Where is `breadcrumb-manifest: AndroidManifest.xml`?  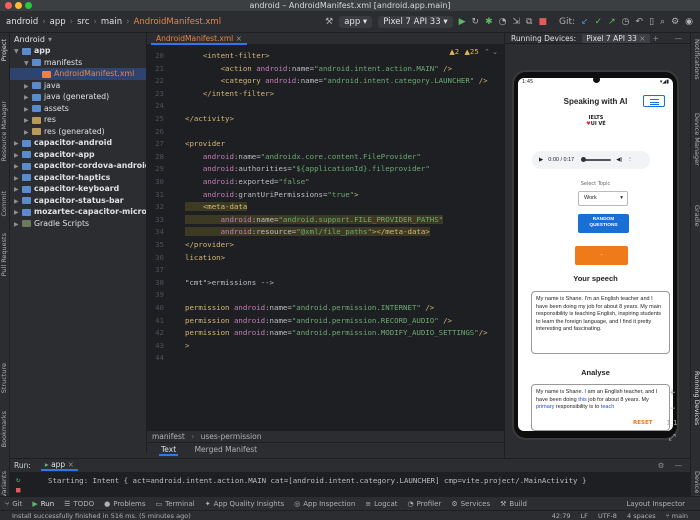 breadcrumb-manifest: AndroidManifest.xml is located at coordinates (178, 22).